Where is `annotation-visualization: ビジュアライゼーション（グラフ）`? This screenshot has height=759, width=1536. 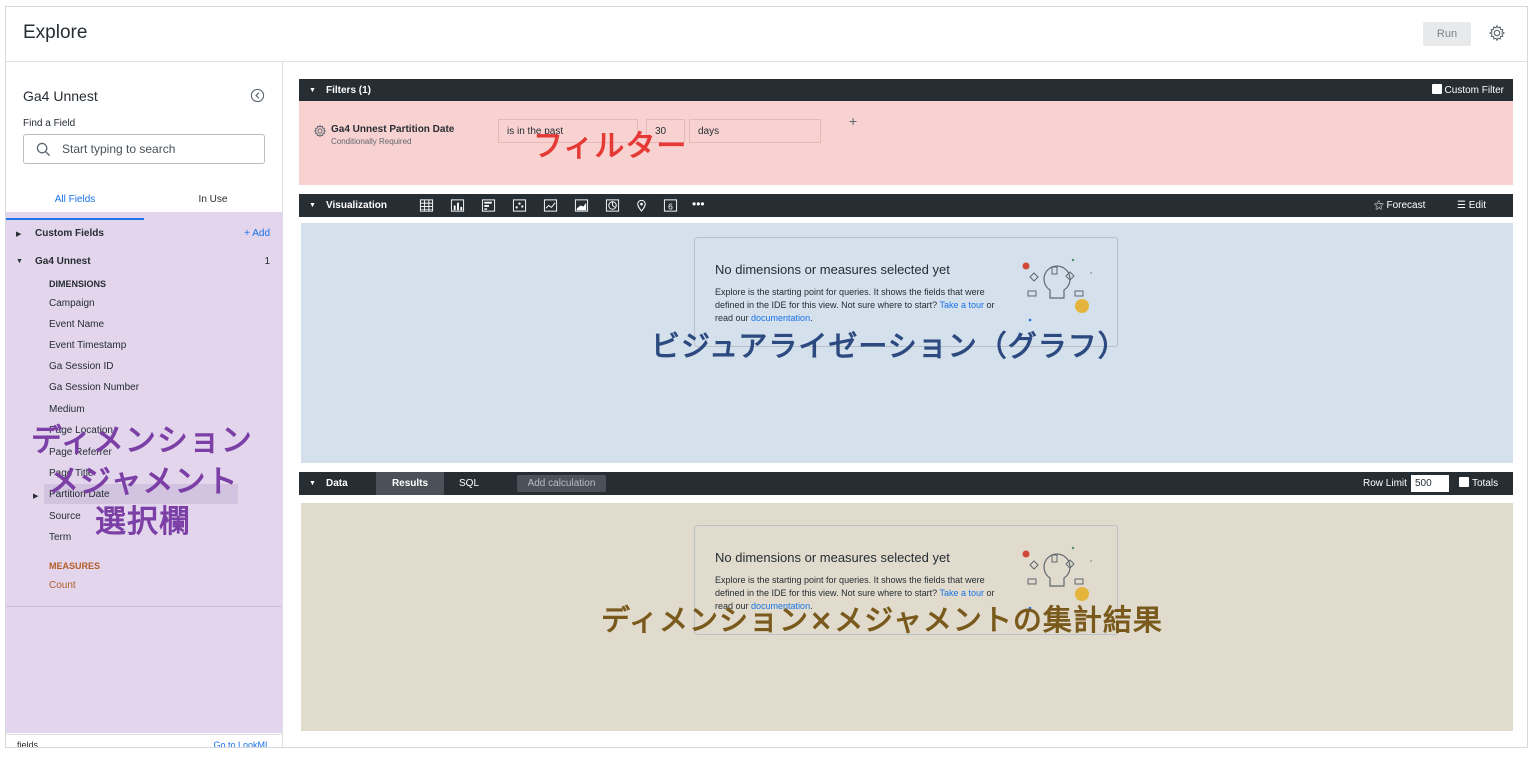 annotation-visualization: ビジュアライゼーション（グラフ） is located at coordinates (889, 346).